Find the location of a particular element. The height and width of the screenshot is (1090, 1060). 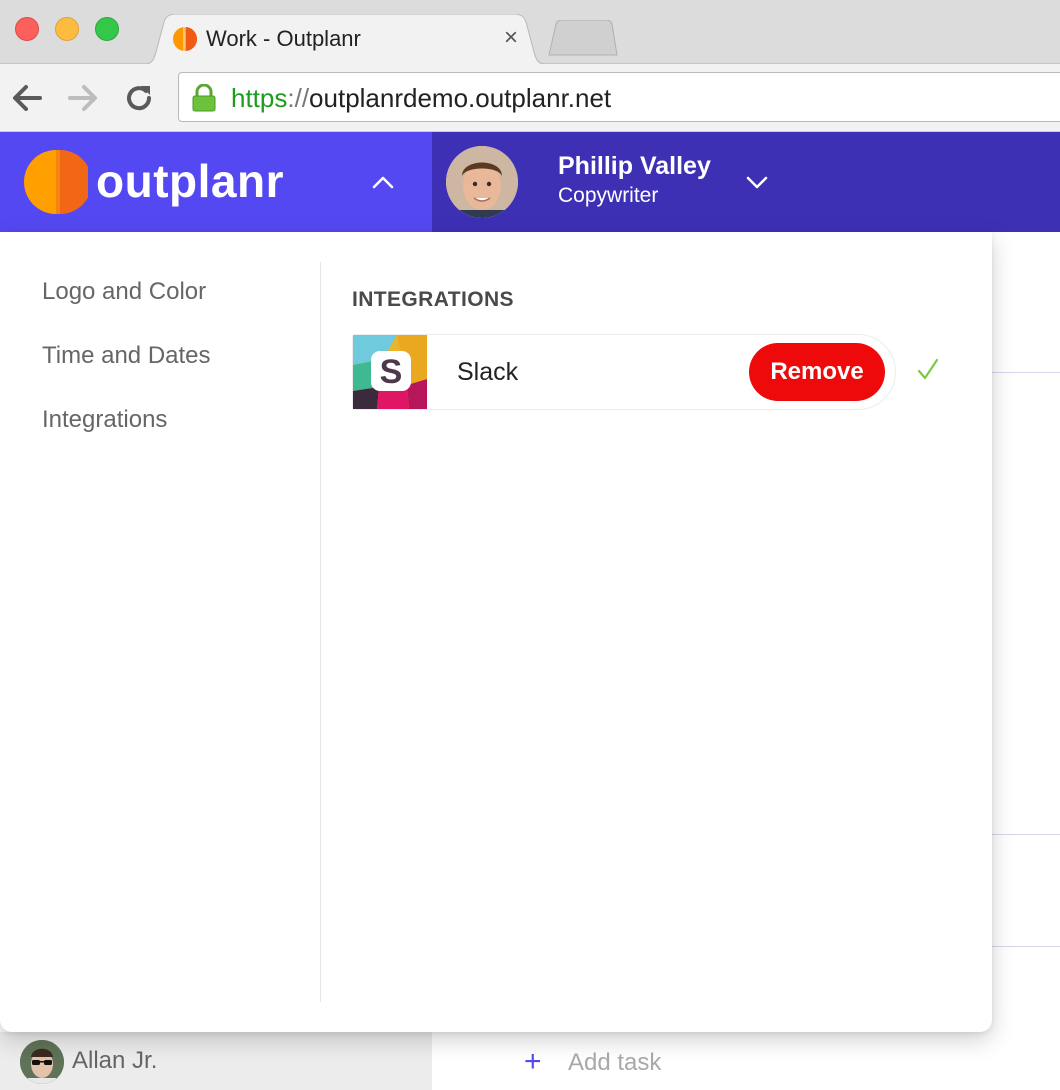

browser-tab-active: Work - Outplanr × is located at coordinates (345, 40).